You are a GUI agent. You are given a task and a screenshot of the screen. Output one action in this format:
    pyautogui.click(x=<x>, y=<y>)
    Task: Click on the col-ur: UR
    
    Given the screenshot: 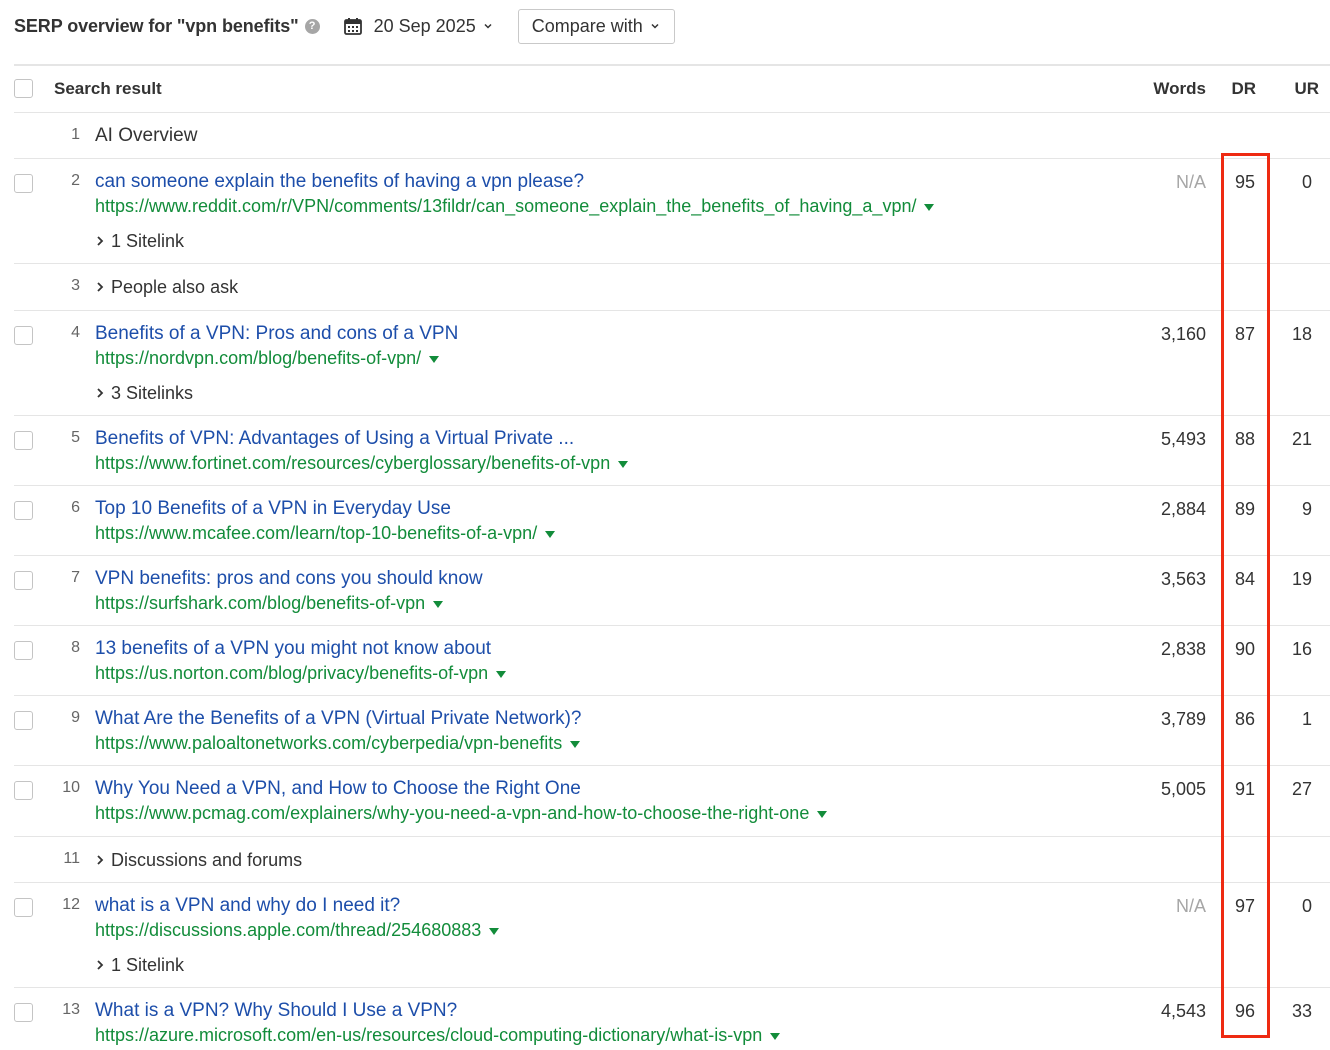 What is the action you would take?
    pyautogui.click(x=1306, y=89)
    